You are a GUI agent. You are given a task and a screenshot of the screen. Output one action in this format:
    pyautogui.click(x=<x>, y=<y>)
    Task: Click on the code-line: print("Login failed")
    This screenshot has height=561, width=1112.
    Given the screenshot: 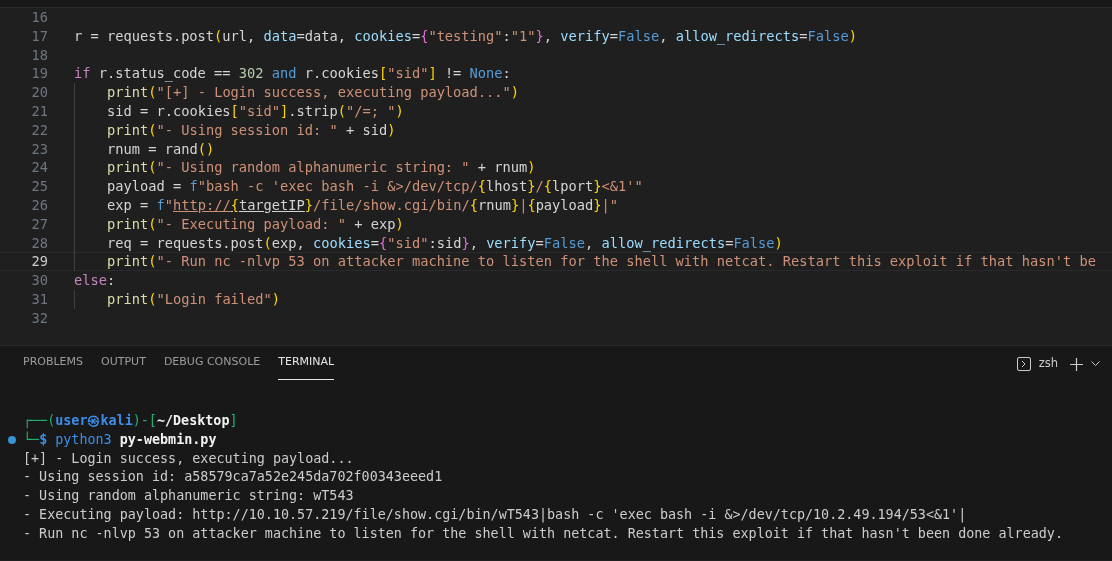 What is the action you would take?
    pyautogui.click(x=194, y=299)
    